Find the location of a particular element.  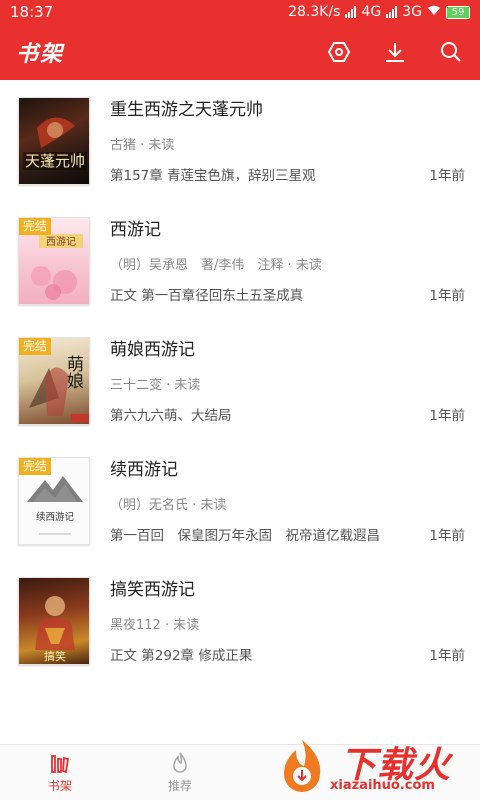

cover-title: 天蓬元帅 is located at coordinates (55, 161).